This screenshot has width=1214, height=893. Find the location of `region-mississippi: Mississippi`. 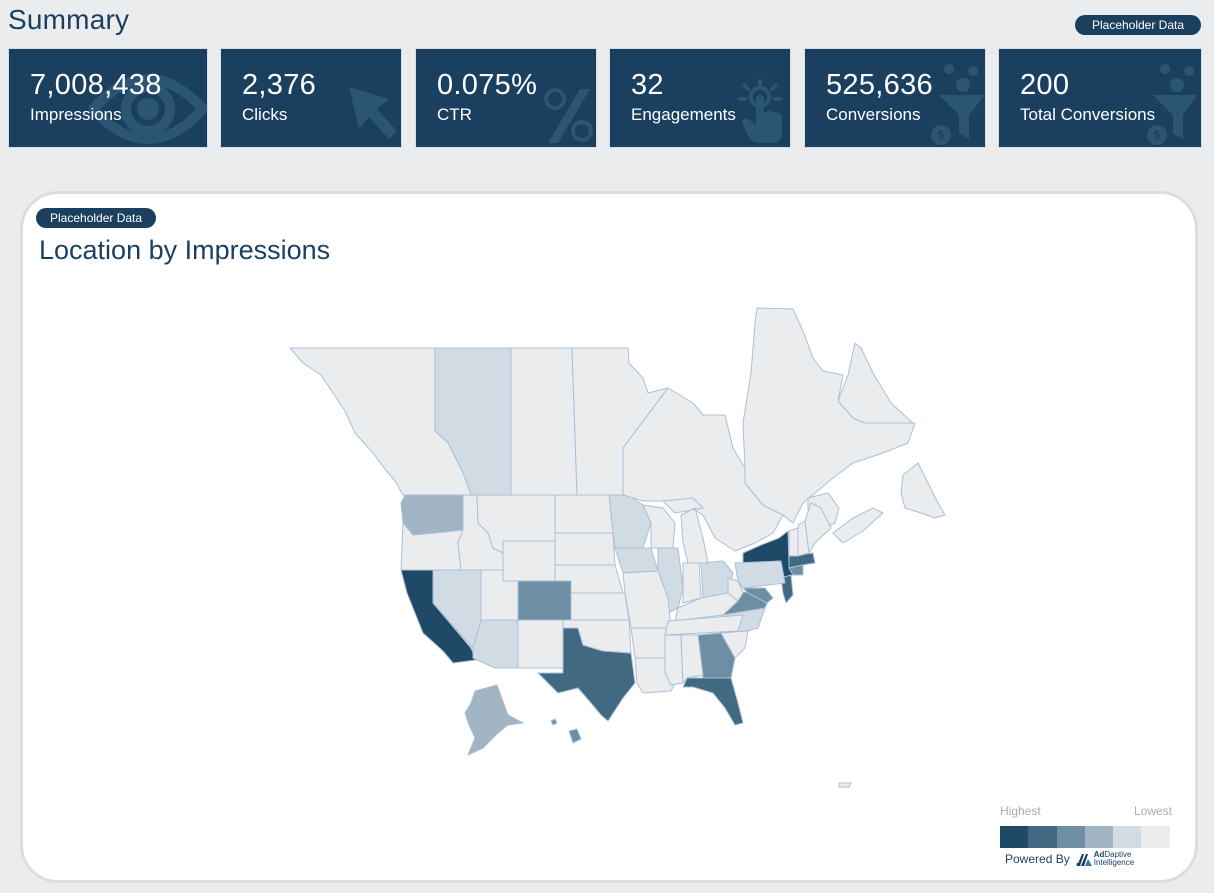

region-mississippi: Mississippi is located at coordinates (674, 660).